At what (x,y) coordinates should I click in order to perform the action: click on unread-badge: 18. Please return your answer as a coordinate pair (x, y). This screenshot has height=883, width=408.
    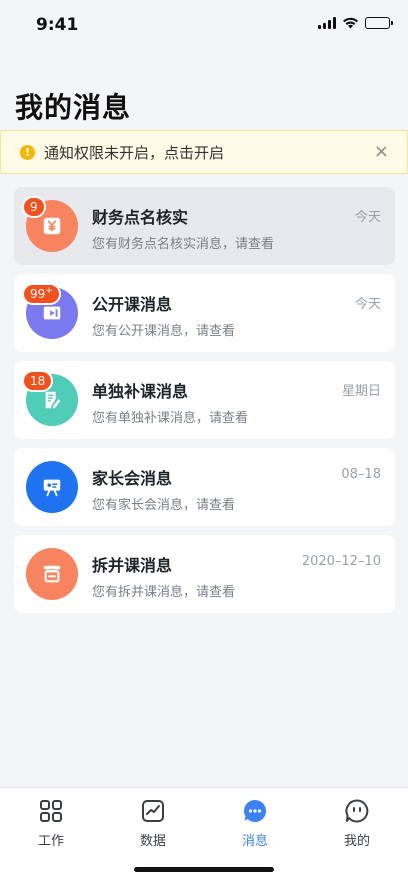
    Looking at the image, I should click on (38, 381).